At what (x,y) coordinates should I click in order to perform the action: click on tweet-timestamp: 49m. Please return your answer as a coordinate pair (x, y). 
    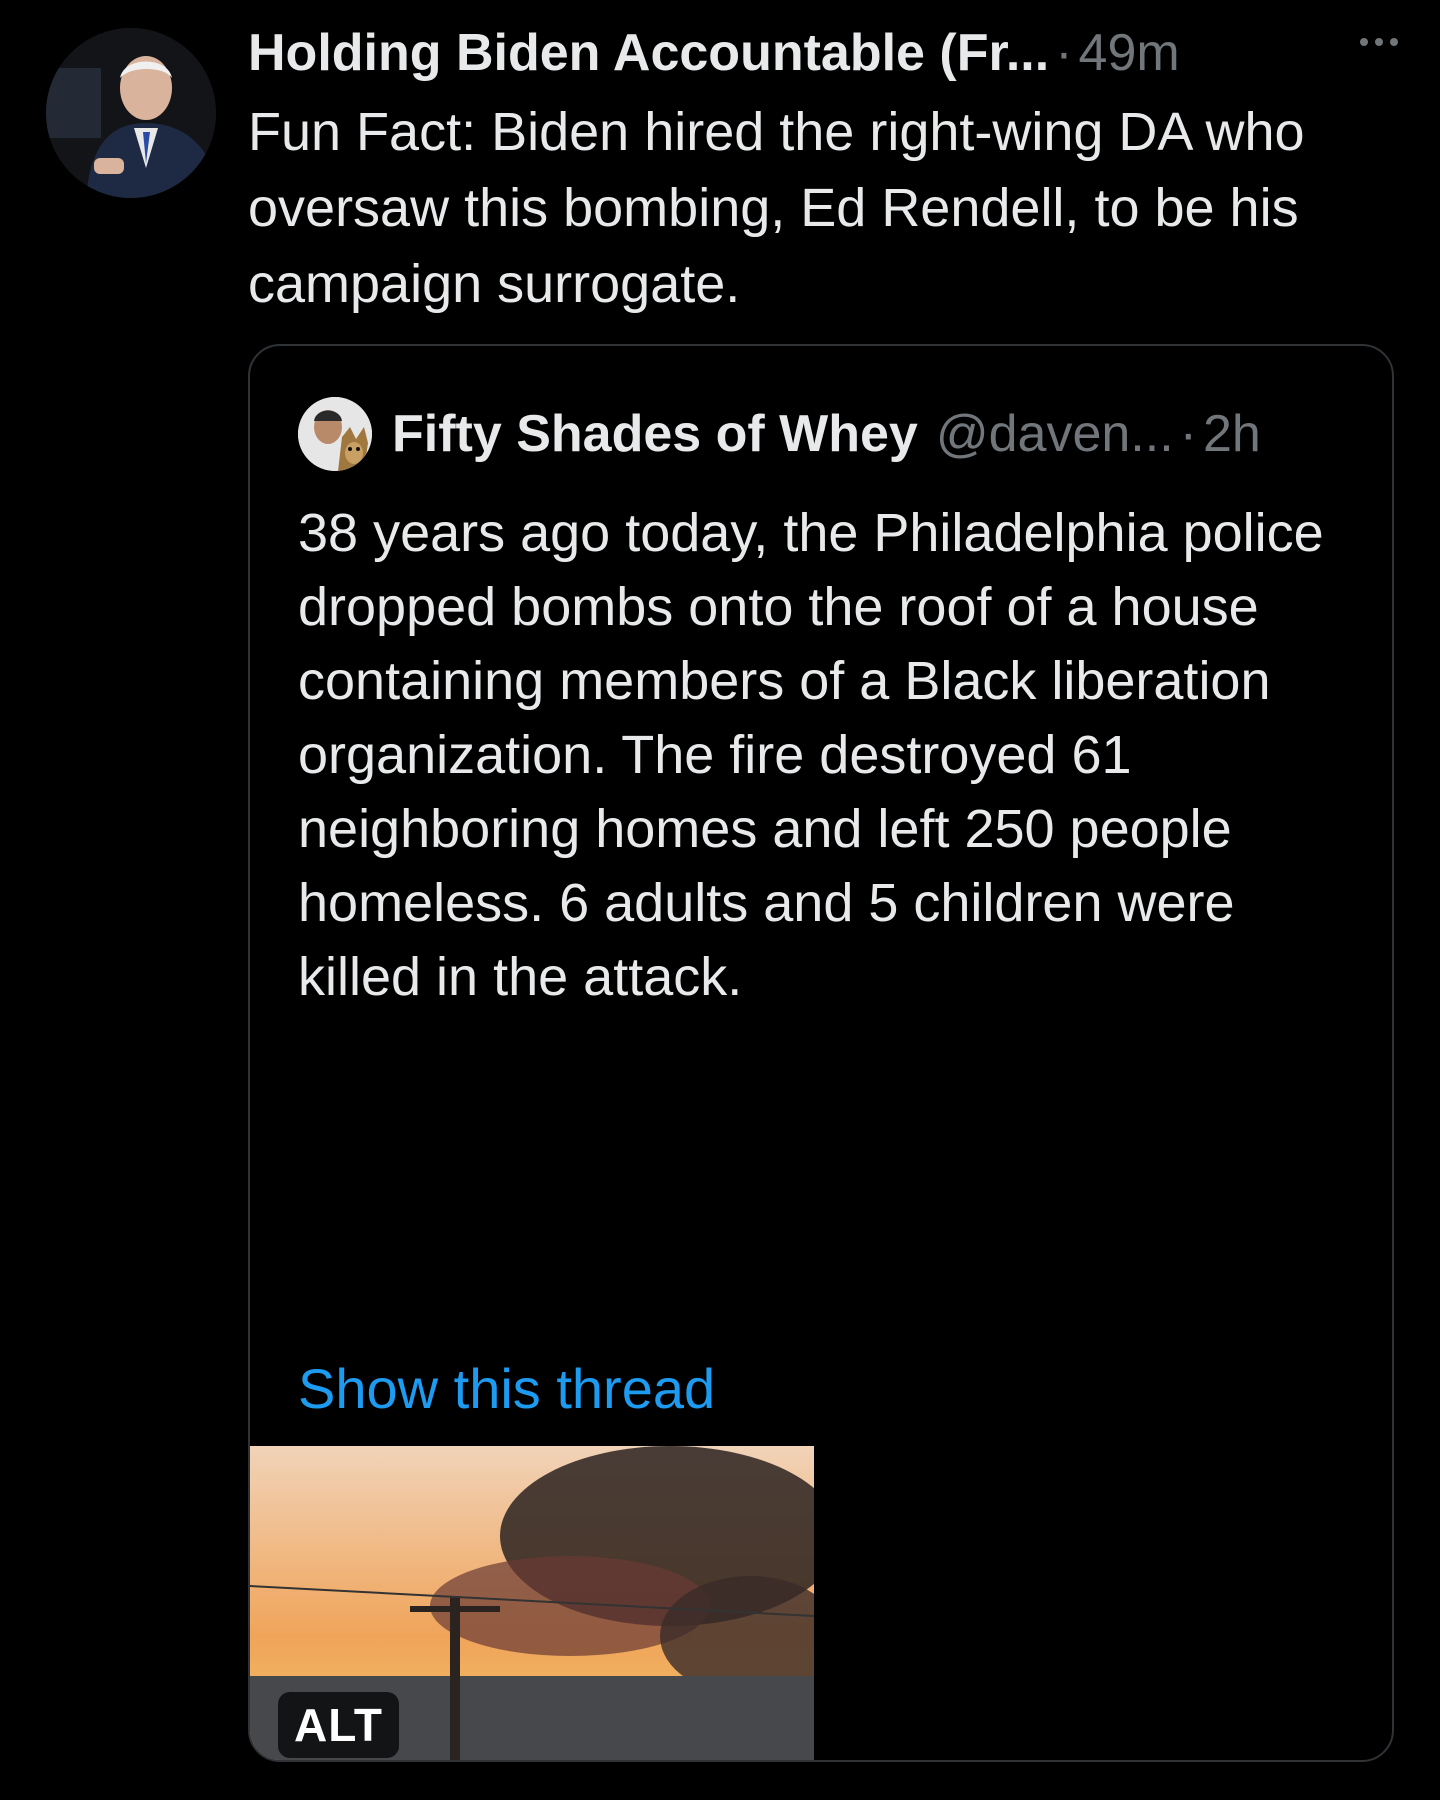
    Looking at the image, I should click on (1129, 53).